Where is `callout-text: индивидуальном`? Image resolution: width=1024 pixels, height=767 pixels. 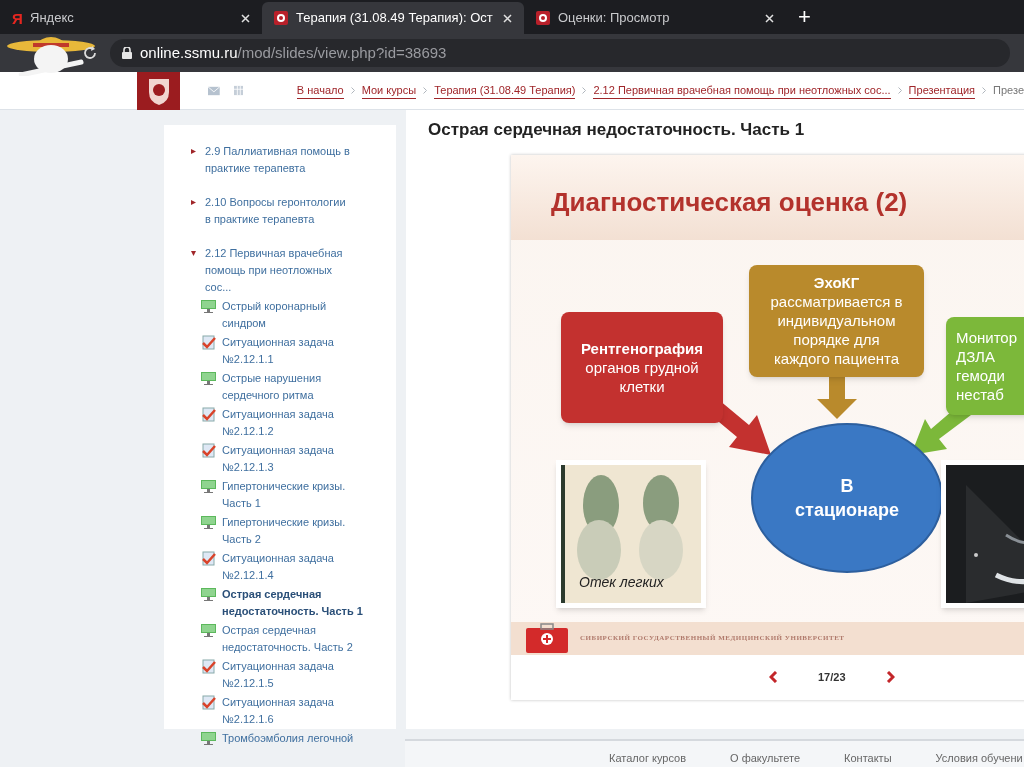
callout-text: индивидуальном is located at coordinates (836, 320).